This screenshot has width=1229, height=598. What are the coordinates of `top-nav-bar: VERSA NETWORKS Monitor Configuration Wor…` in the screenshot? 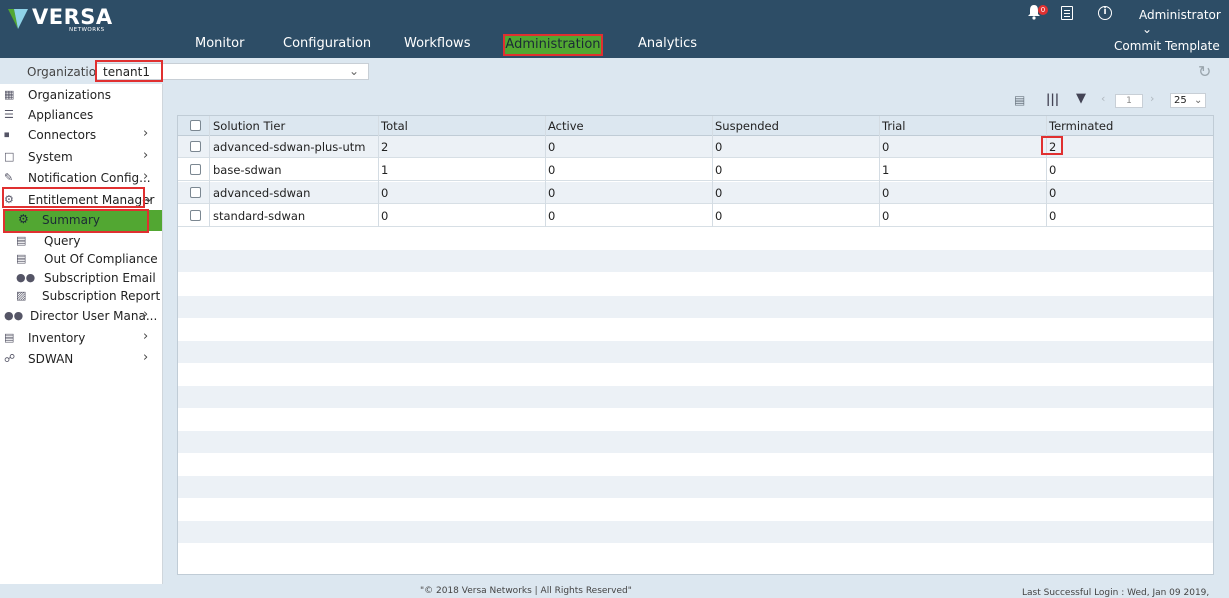 It's located at (614, 29).